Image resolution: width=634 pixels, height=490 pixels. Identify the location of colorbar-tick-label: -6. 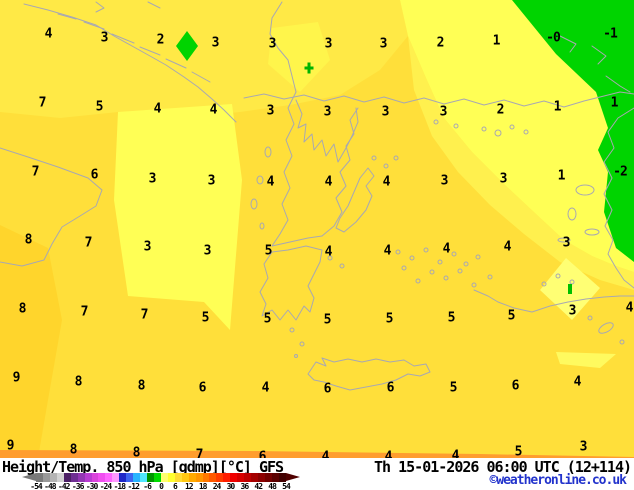
(147, 486).